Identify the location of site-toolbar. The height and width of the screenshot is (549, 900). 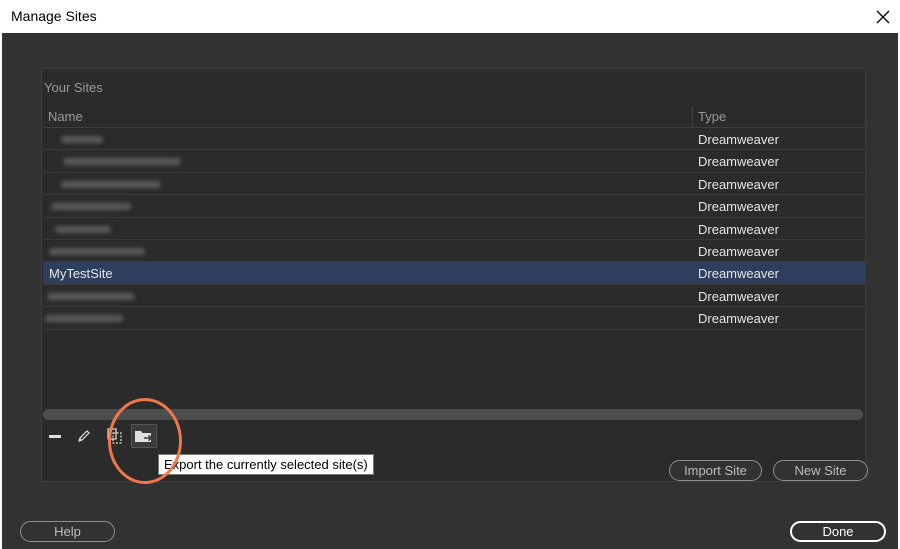
(119, 436).